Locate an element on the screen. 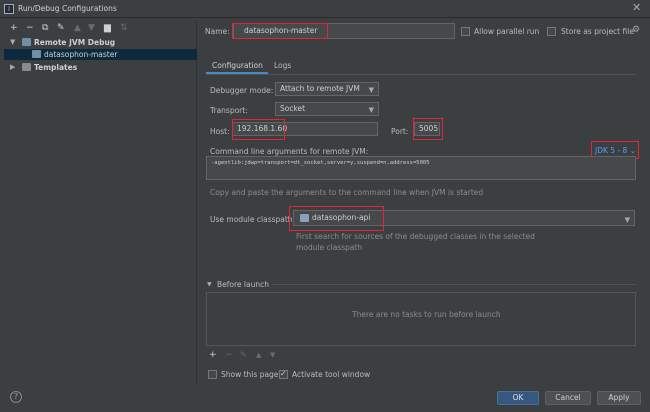  help-icon: ? is located at coordinates (16, 397).